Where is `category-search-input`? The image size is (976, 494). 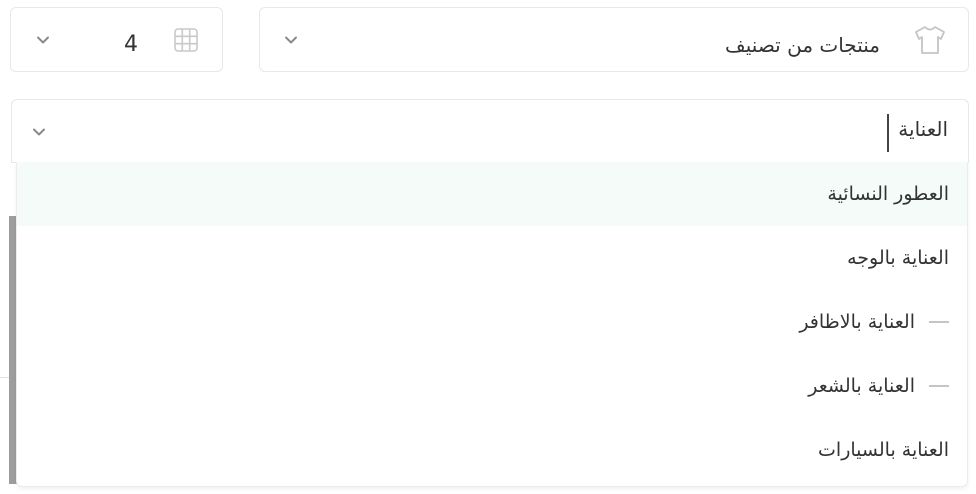
category-search-input is located at coordinates (510, 129).